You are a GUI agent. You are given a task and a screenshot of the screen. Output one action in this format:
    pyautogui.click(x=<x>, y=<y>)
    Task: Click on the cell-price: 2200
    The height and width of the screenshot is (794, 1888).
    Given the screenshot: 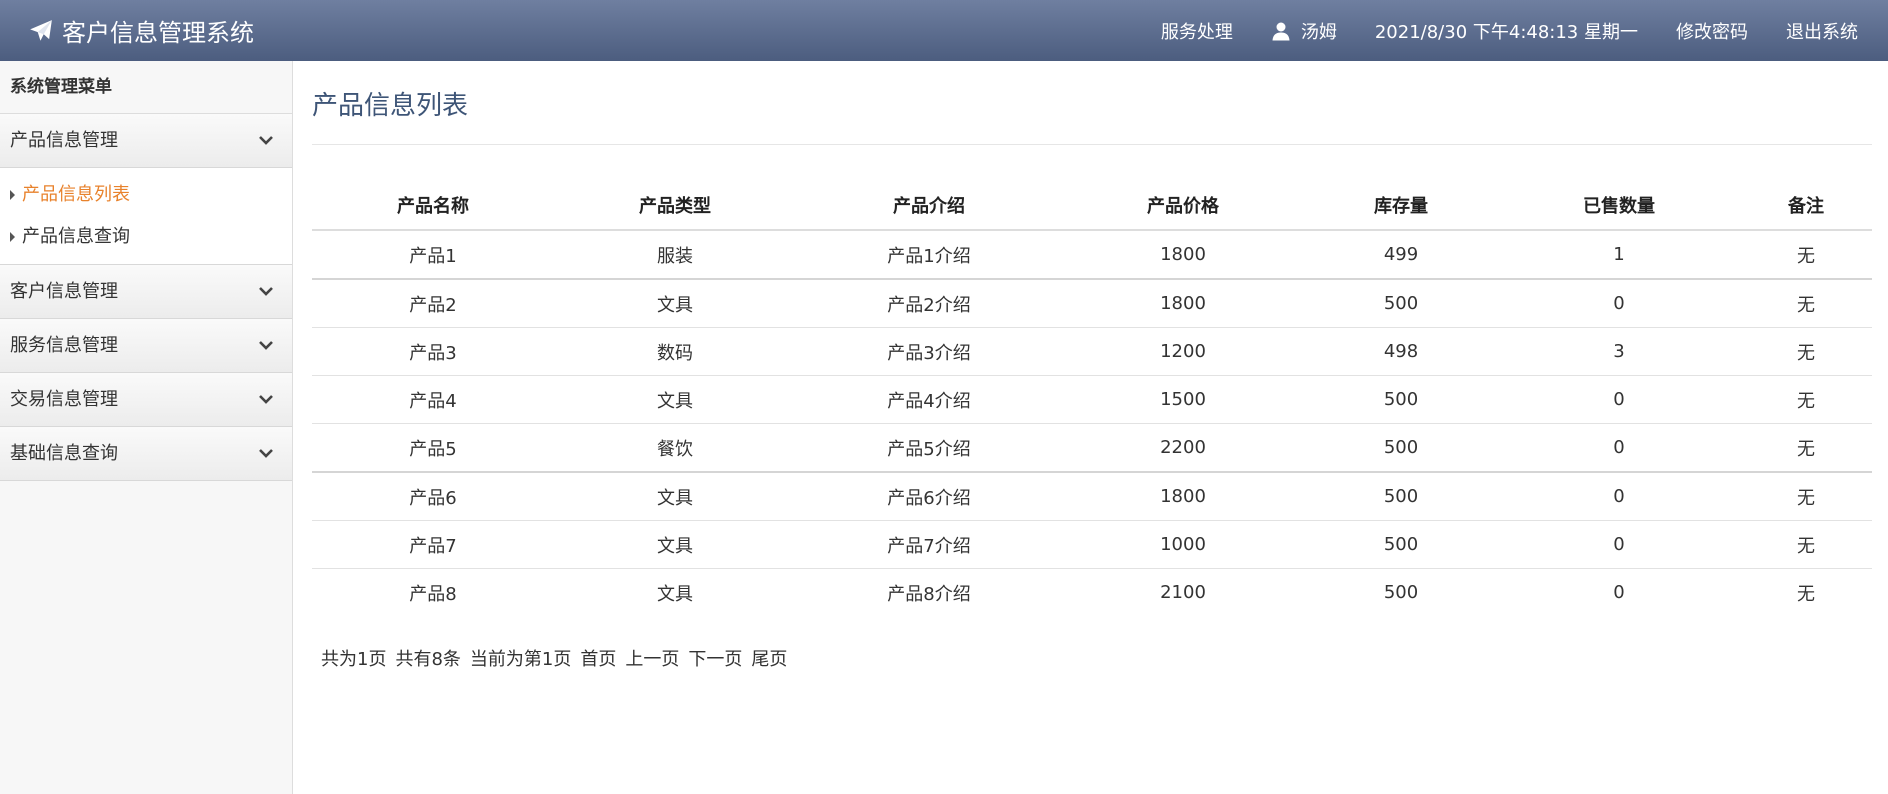 What is the action you would take?
    pyautogui.click(x=1183, y=448)
    